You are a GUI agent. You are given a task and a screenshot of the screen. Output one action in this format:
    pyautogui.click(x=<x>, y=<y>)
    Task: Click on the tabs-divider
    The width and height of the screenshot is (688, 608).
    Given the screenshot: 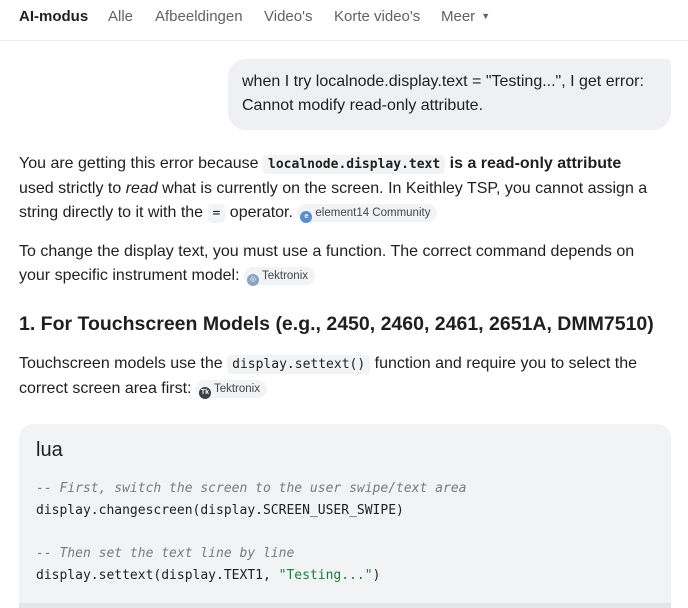 What is the action you would take?
    pyautogui.click(x=344, y=40)
    